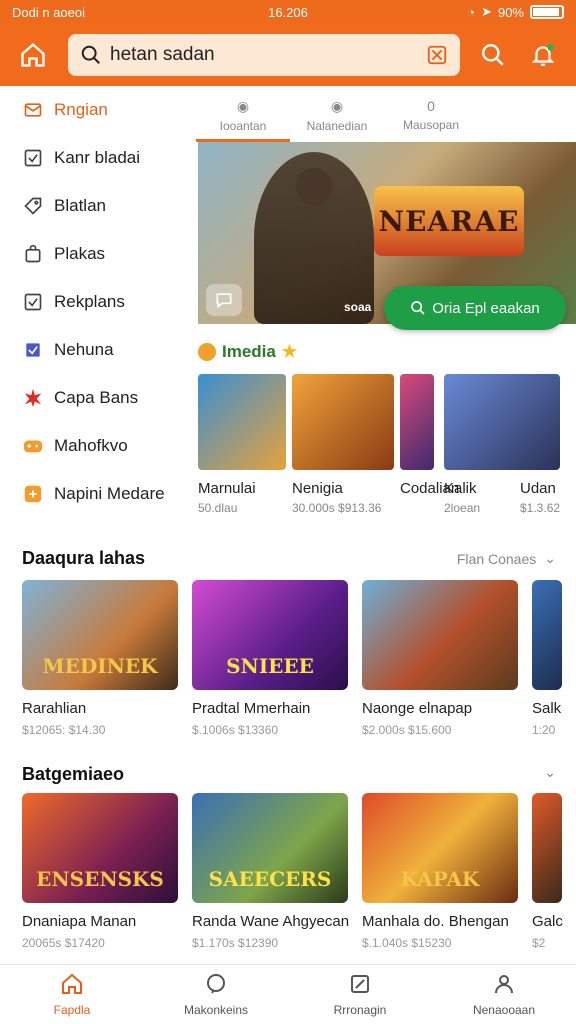 The height and width of the screenshot is (1024, 576). I want to click on hero-chat-button, so click(224, 300).